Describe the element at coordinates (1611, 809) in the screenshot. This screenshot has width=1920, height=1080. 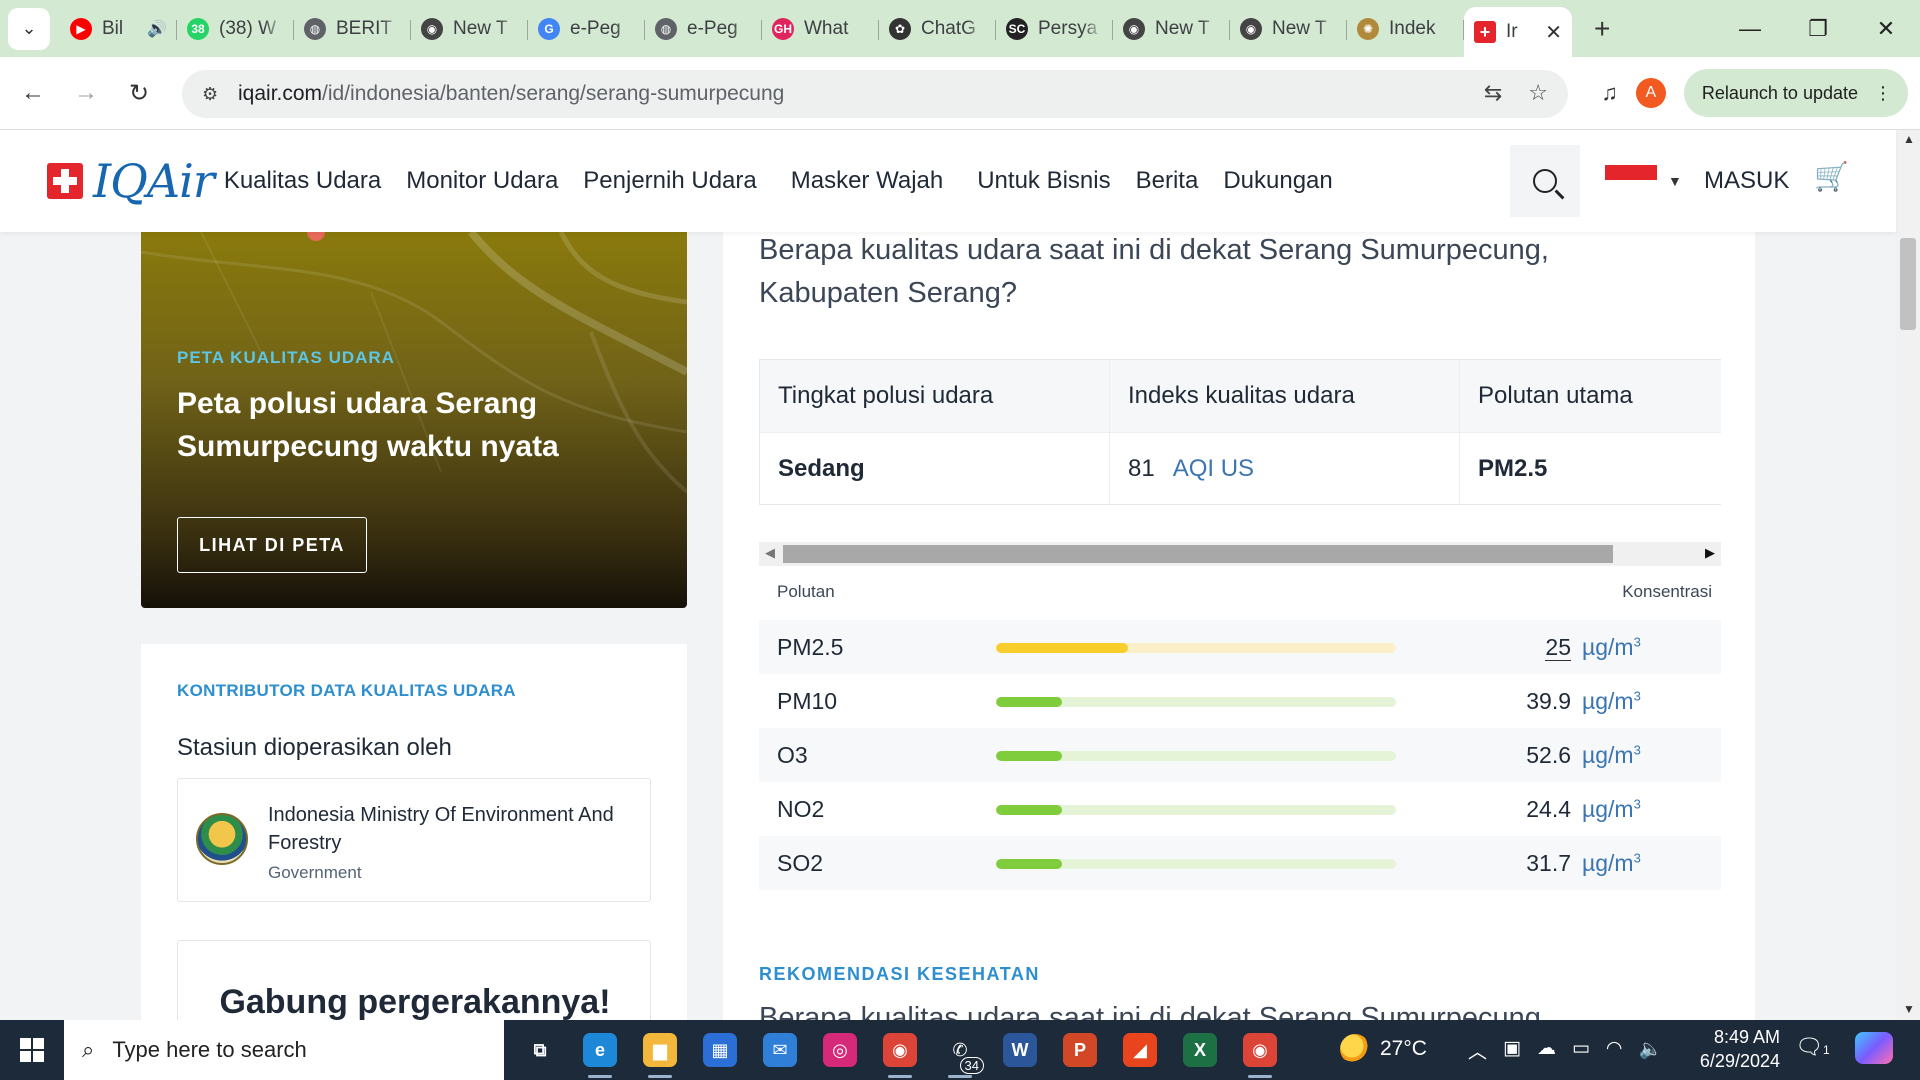
I see `pollutant-unit: µg/m3` at that location.